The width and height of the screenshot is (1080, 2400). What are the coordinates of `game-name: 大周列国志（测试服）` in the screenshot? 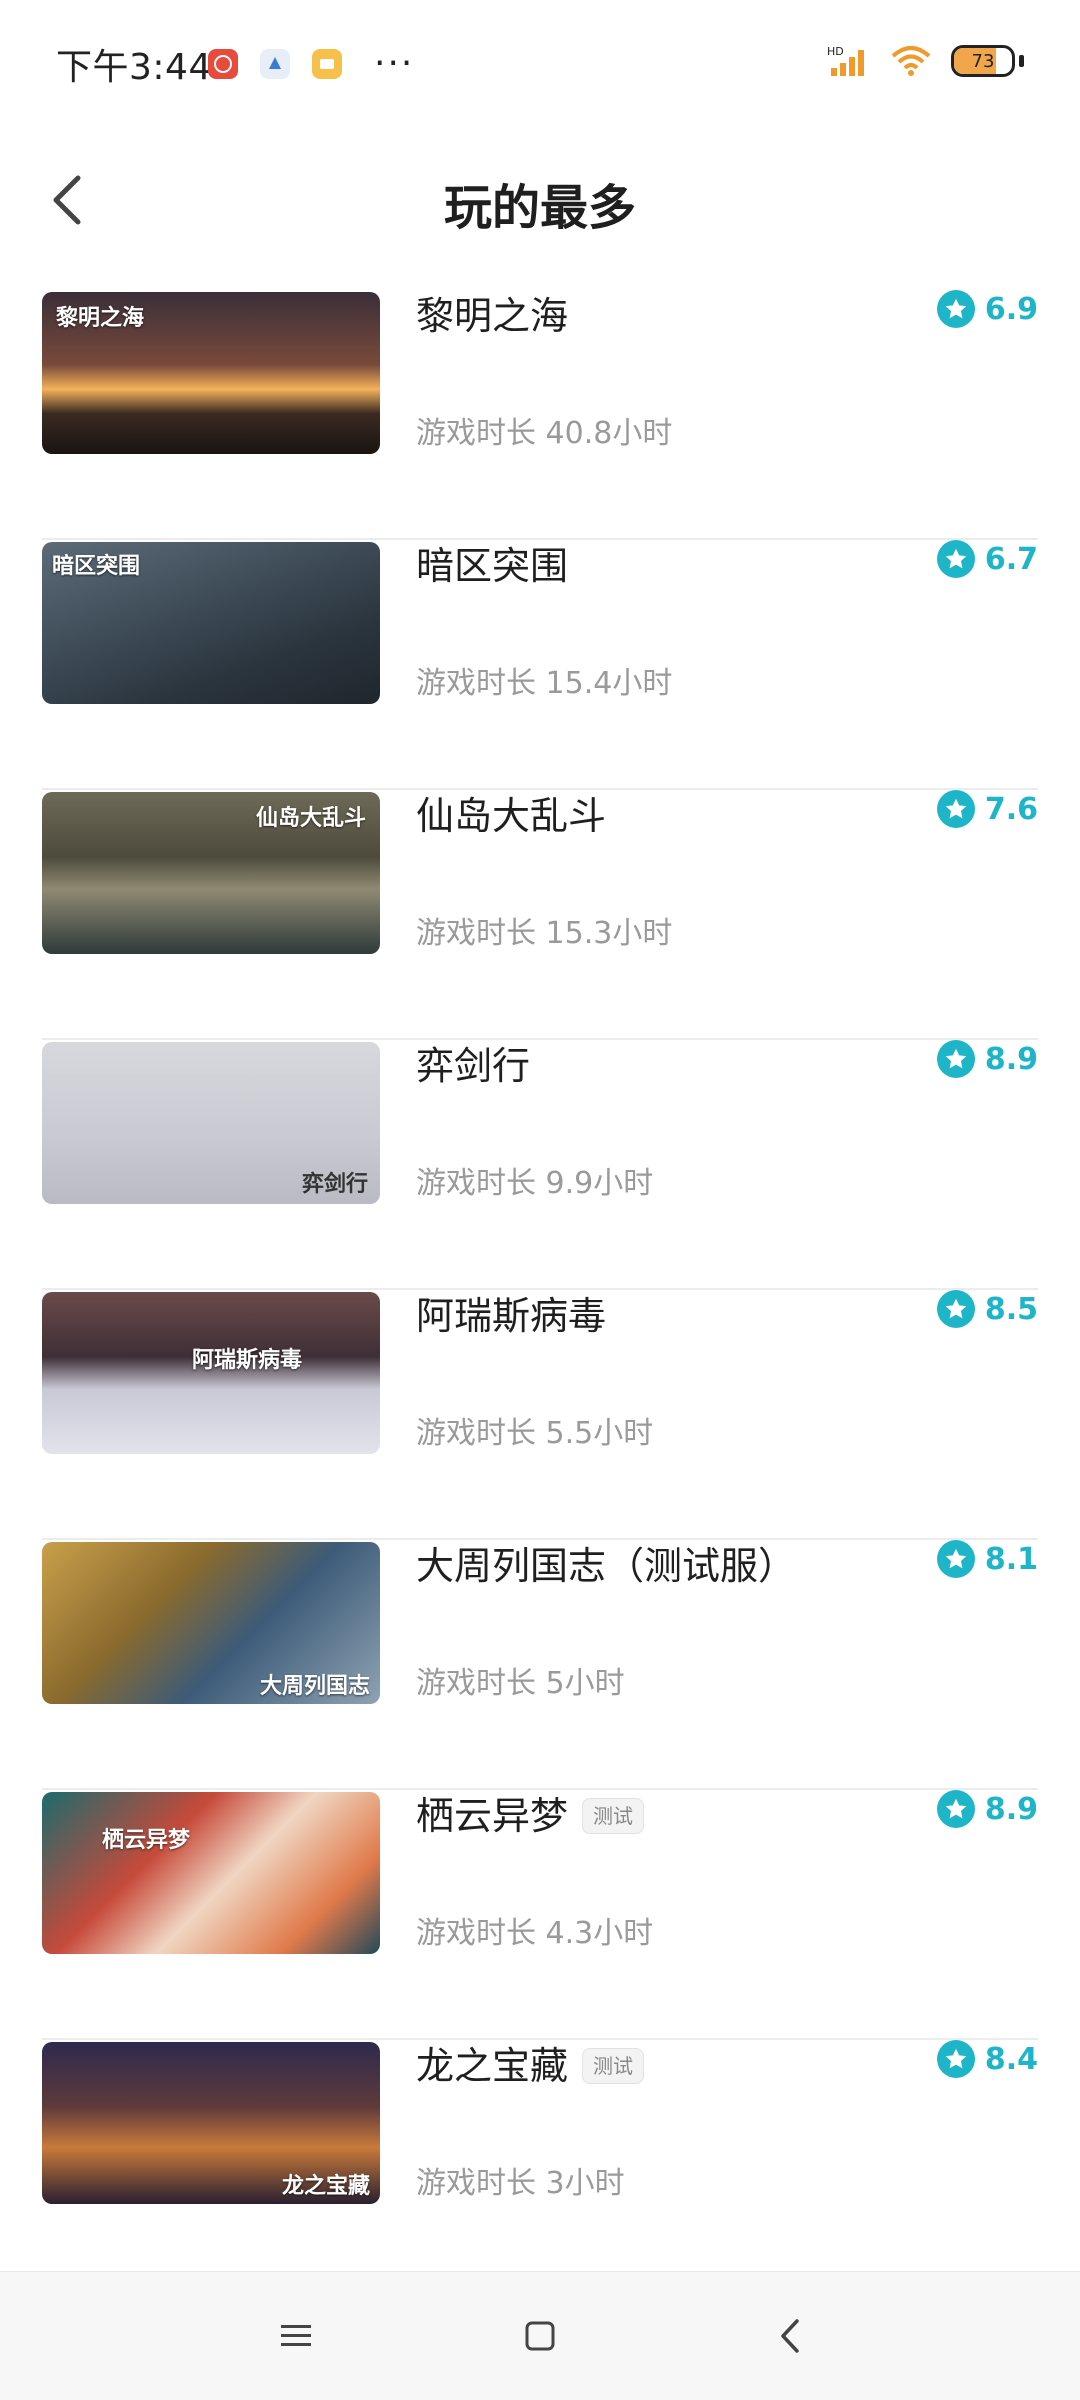 It's located at (606, 1566).